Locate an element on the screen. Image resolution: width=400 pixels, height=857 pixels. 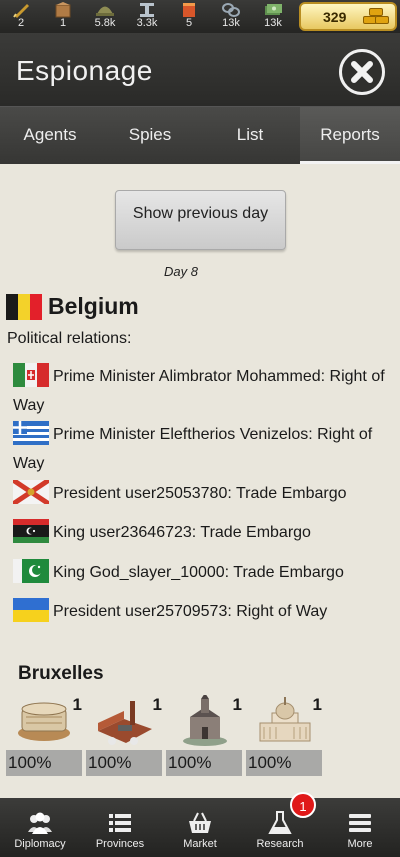
close-button is located at coordinates (362, 72).